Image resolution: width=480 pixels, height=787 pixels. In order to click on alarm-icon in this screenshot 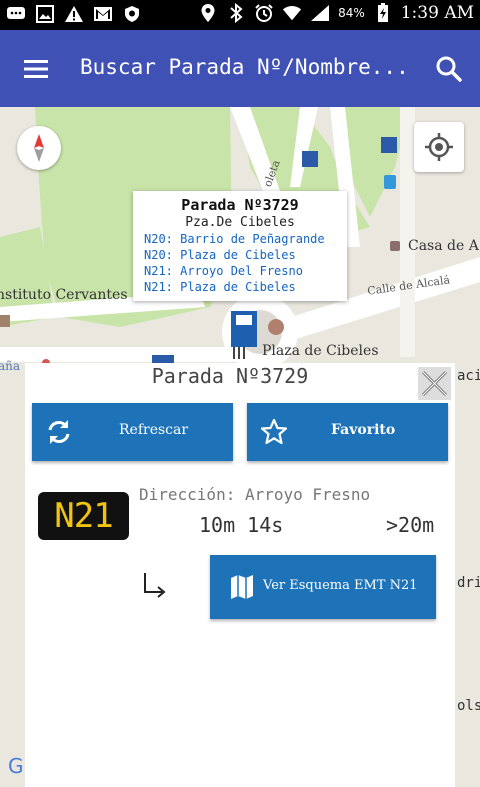, I will do `click(264, 13)`.